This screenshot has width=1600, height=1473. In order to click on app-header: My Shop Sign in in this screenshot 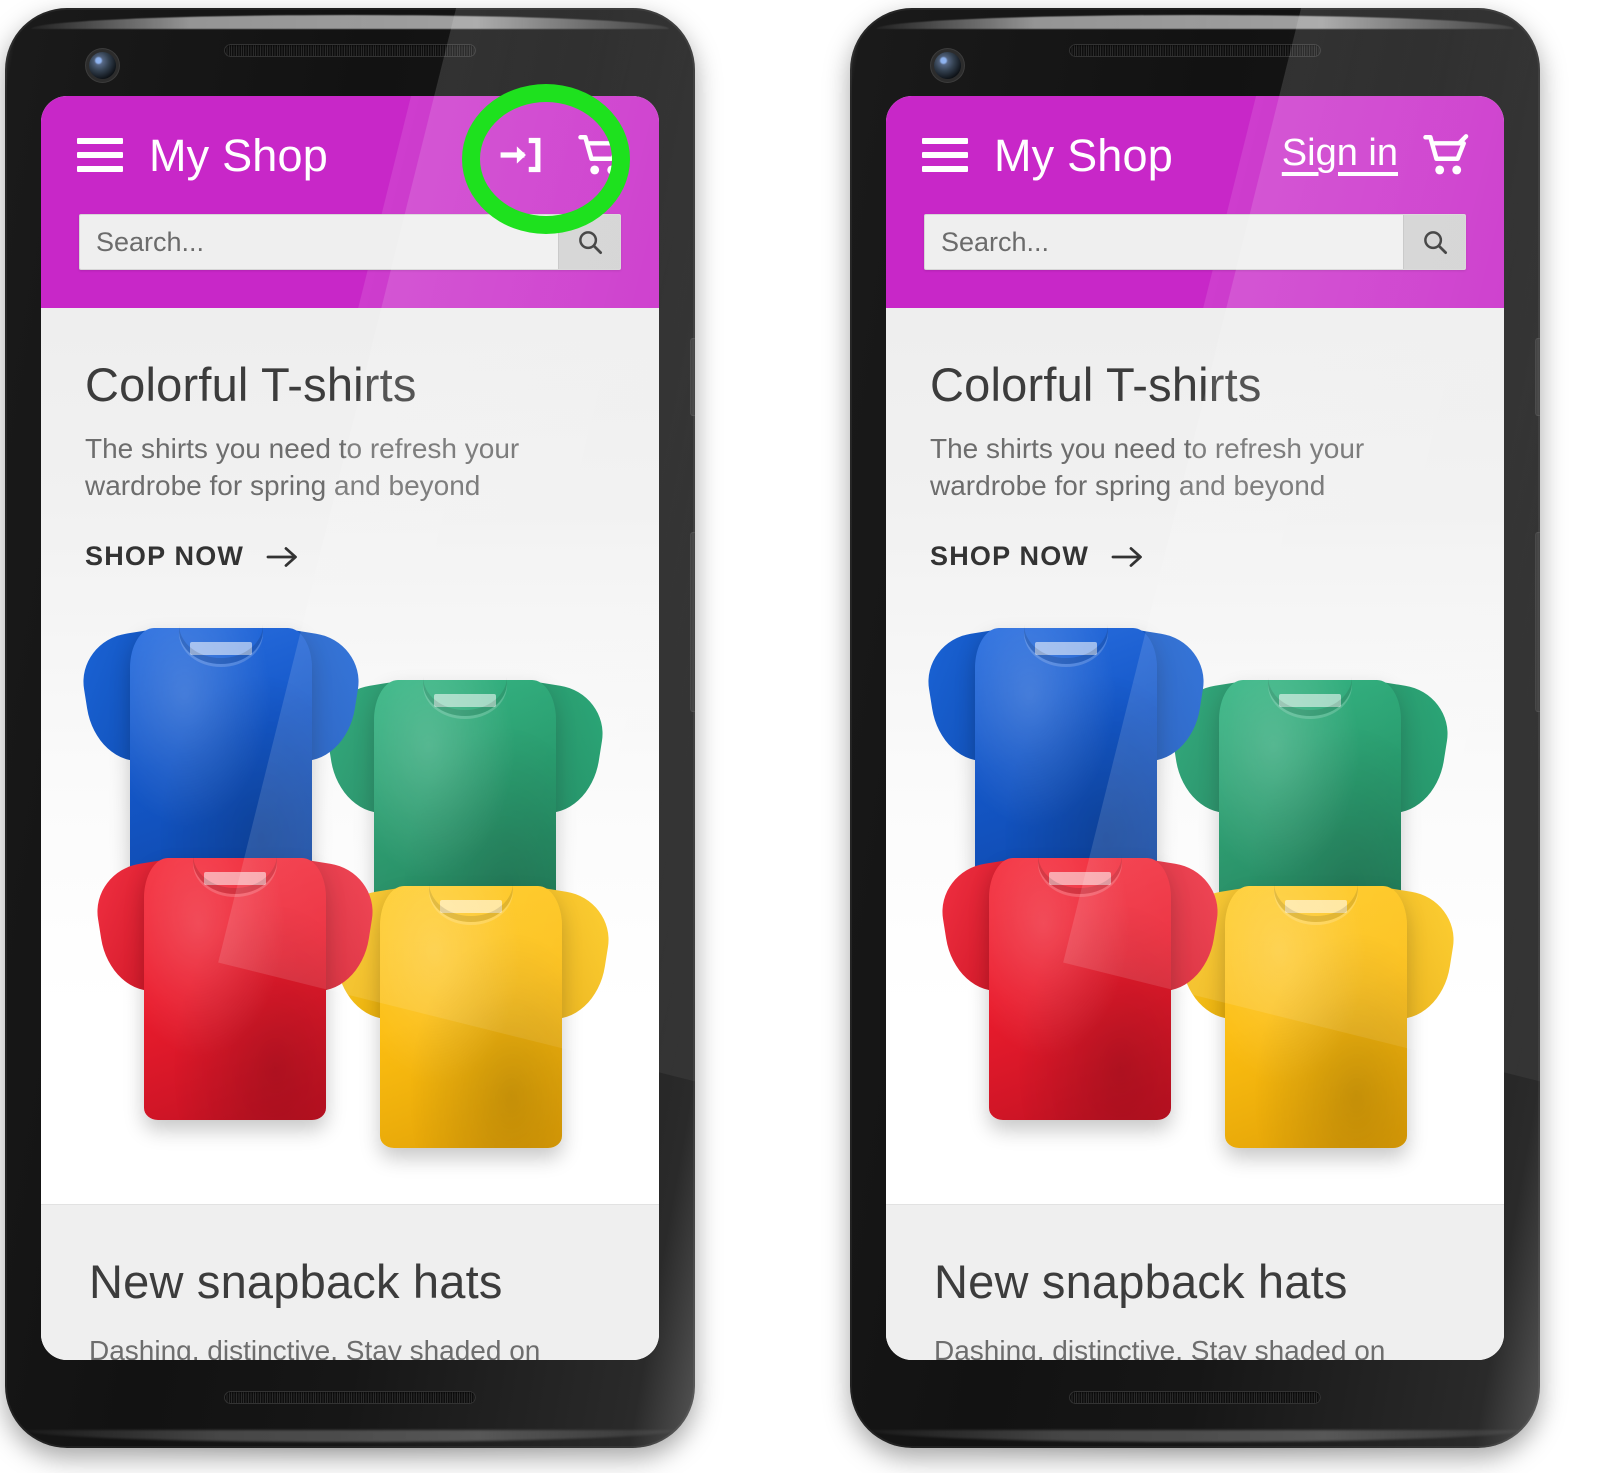, I will do `click(1195, 202)`.